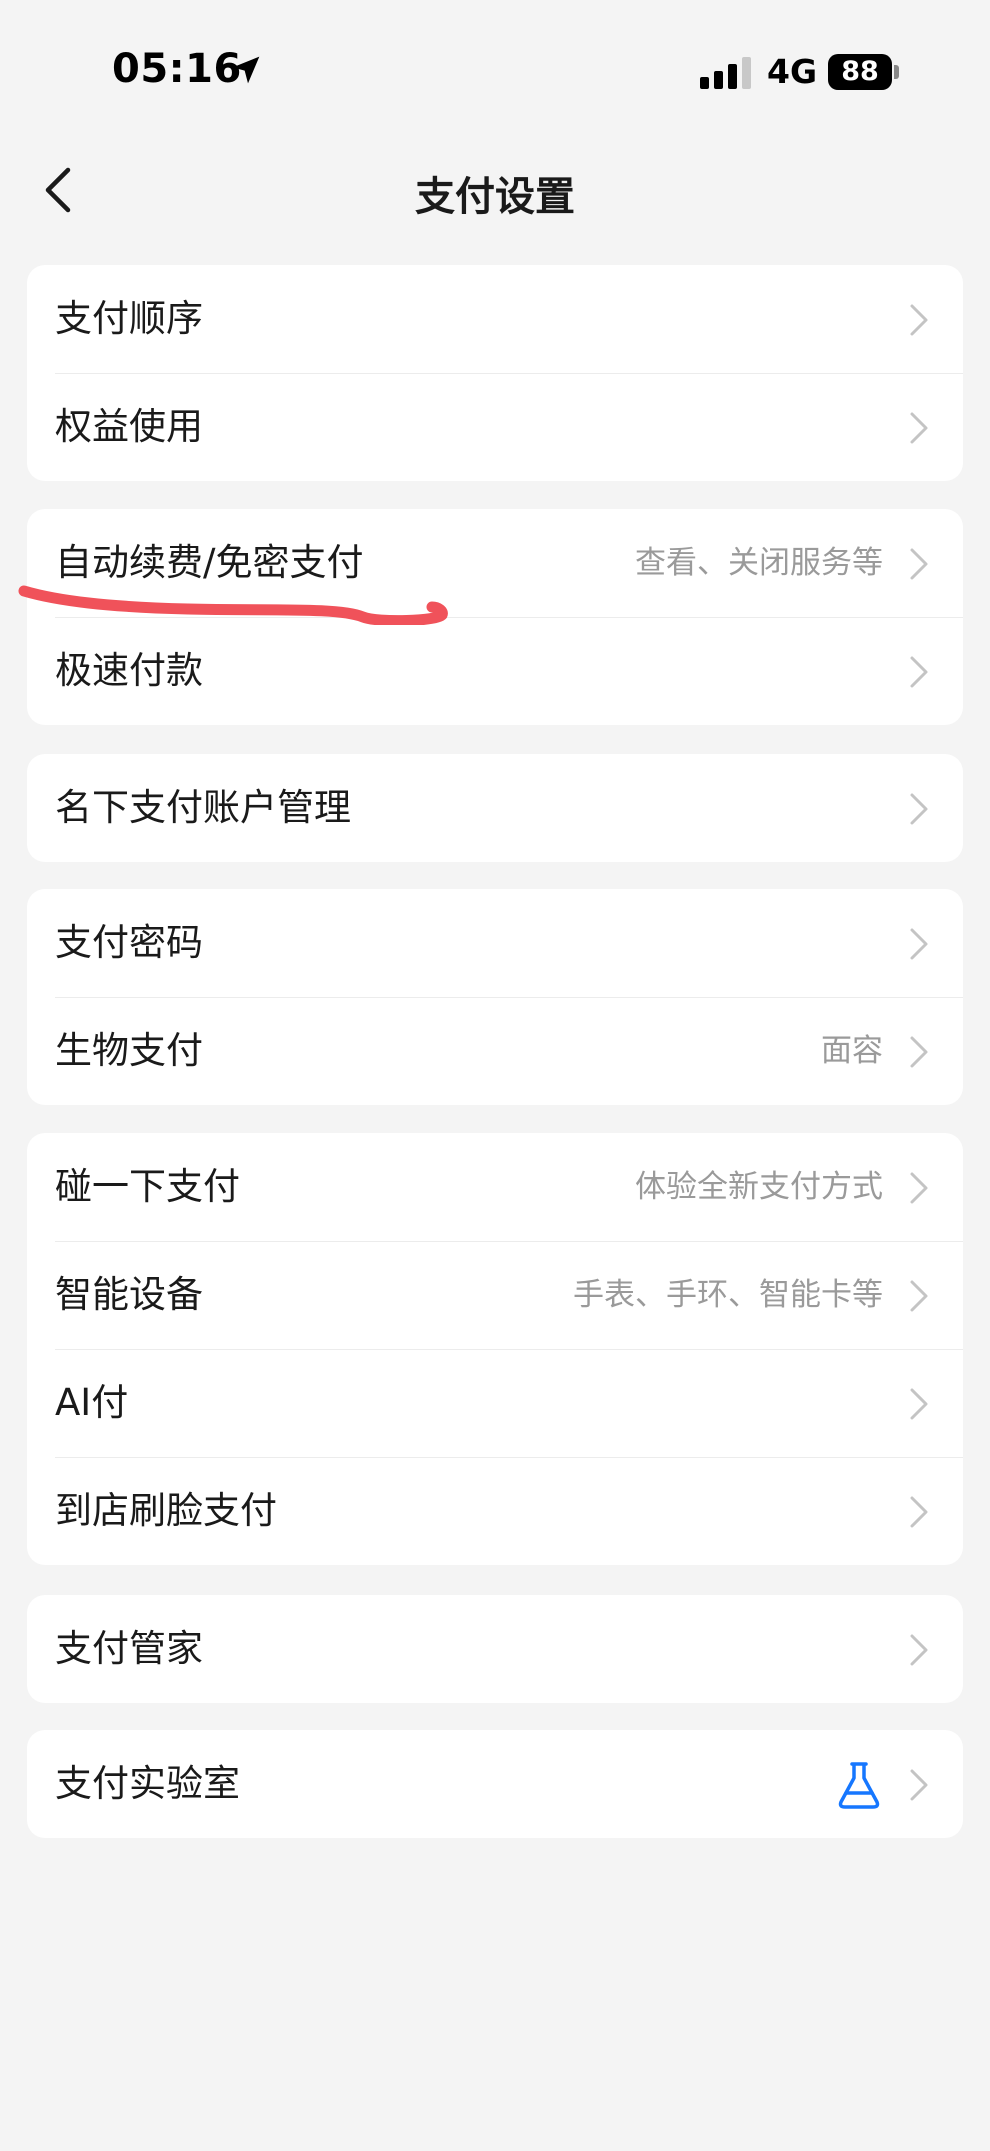  I want to click on settings-row-payment-lab: 支付实验室, so click(495, 1784).